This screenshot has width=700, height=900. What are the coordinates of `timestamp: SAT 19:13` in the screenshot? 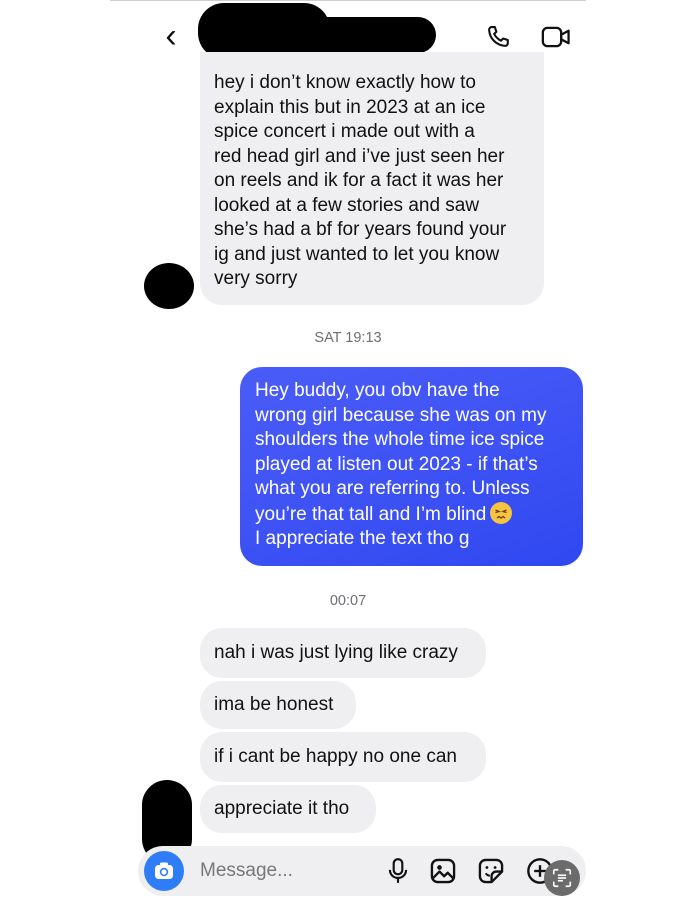 It's located at (348, 338).